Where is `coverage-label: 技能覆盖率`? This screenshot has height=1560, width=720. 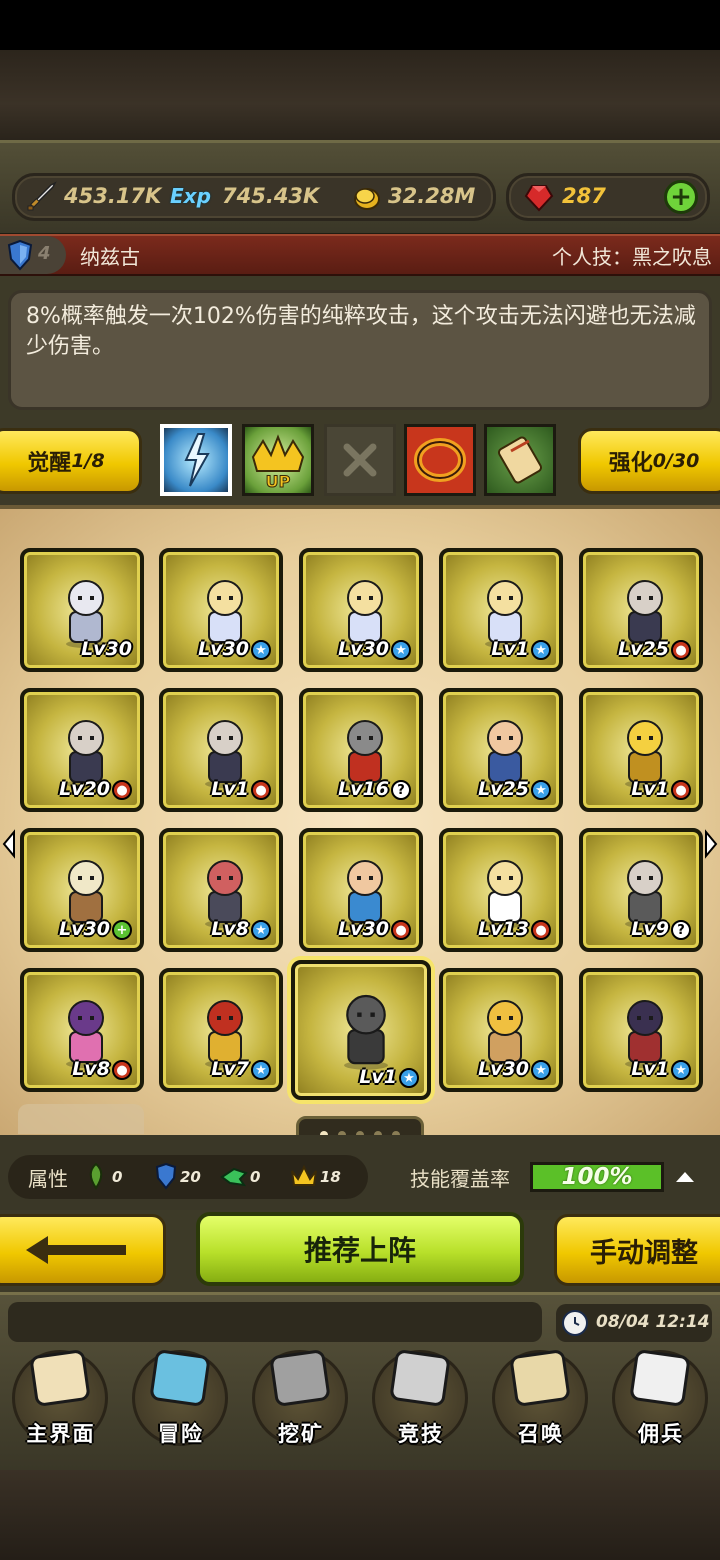
coverage-label: 技能覆盖率 is located at coordinates (460, 1179).